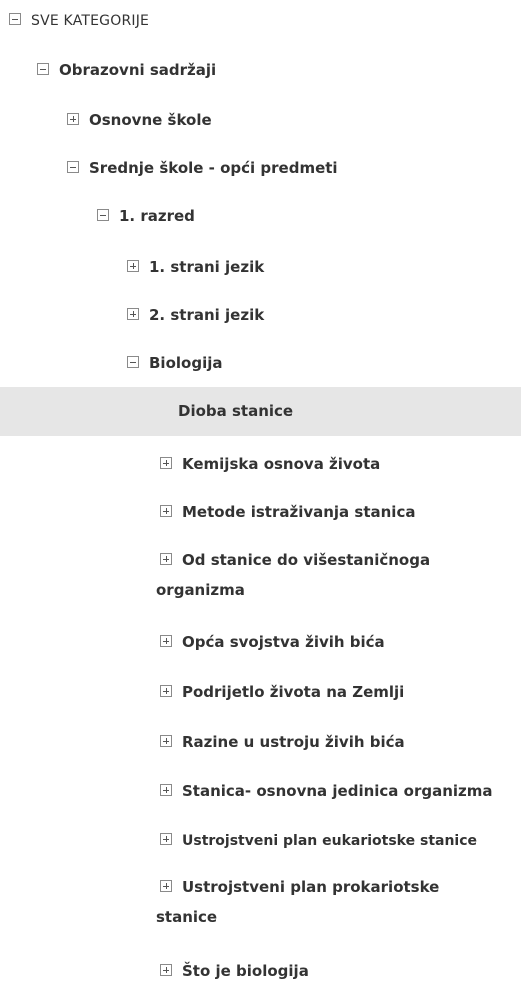 Image resolution: width=521 pixels, height=986 pixels. Describe the element at coordinates (207, 267) in the screenshot. I see `tree-node-label: 1. strani jezik` at that location.